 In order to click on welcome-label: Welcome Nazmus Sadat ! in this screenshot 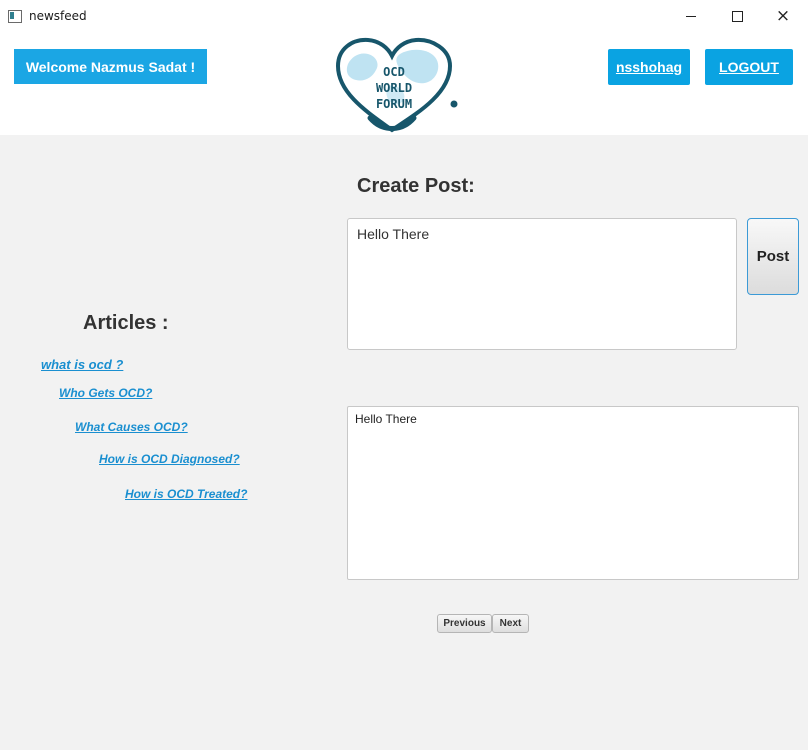, I will do `click(110, 66)`.